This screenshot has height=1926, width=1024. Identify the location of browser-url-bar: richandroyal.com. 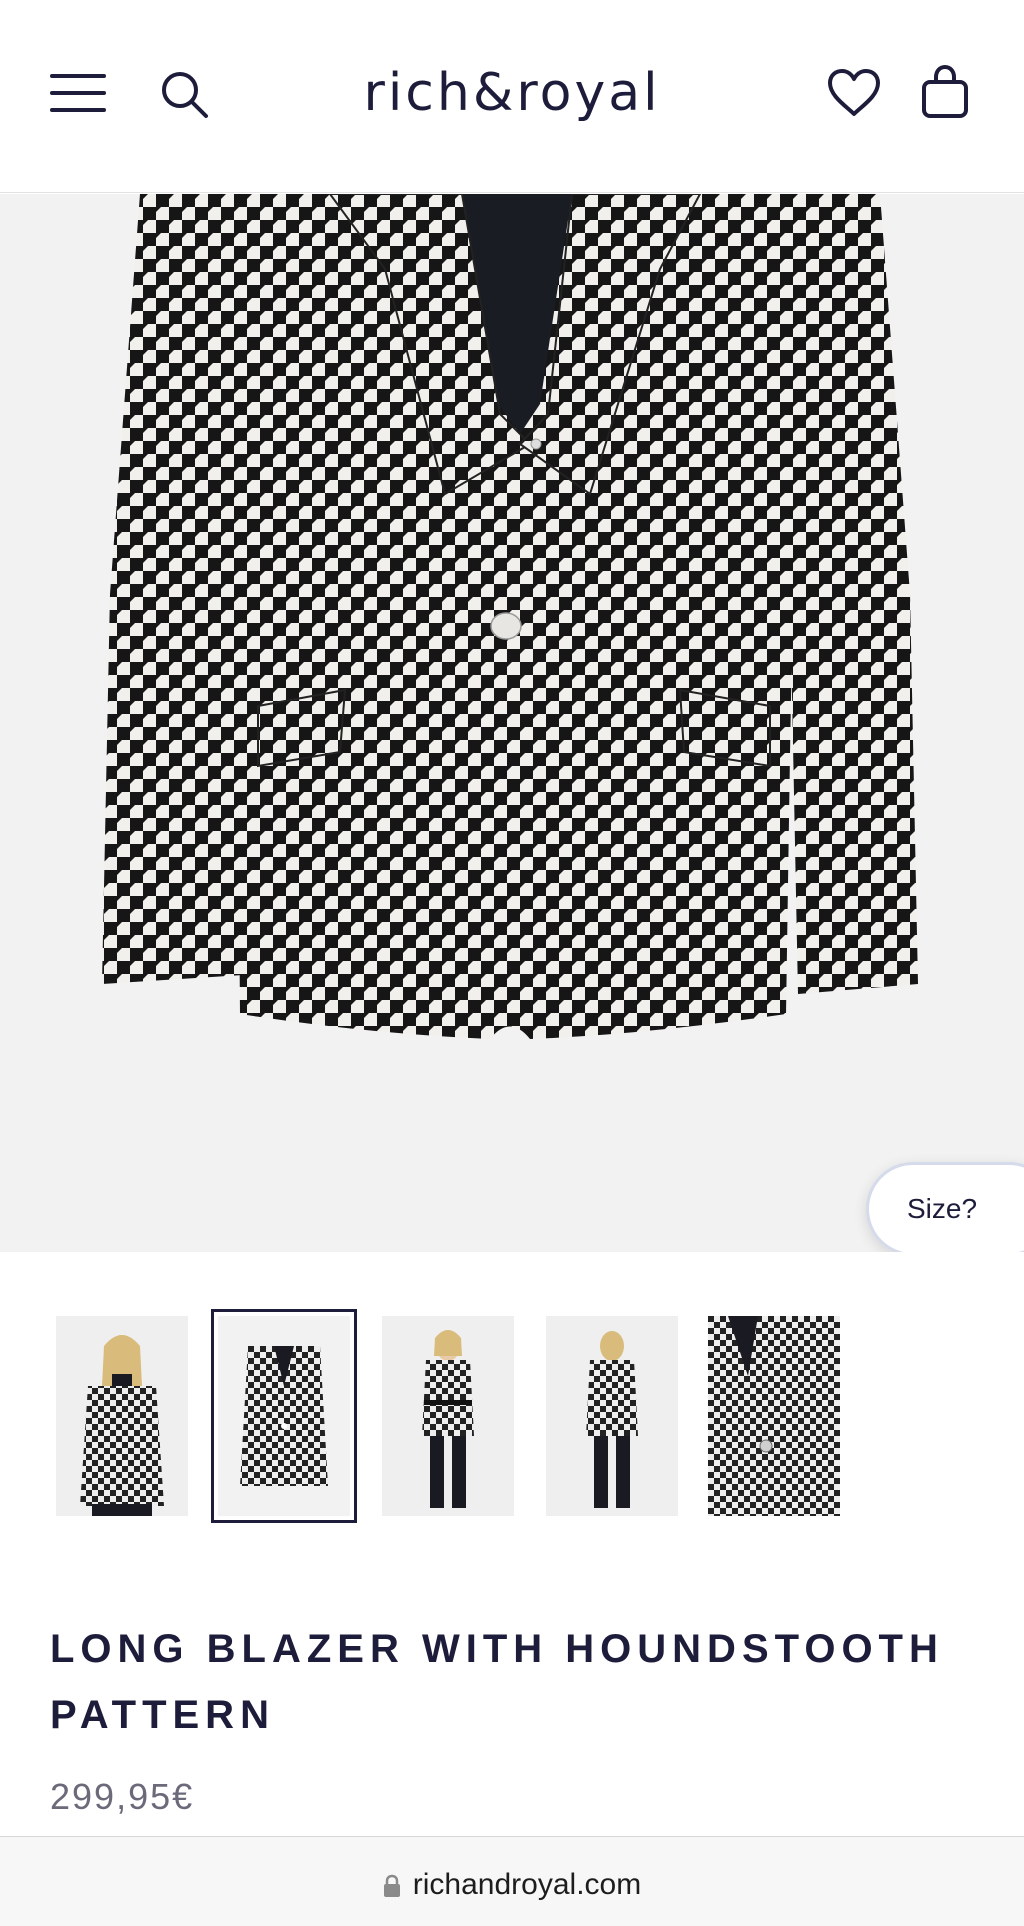
(512, 1881).